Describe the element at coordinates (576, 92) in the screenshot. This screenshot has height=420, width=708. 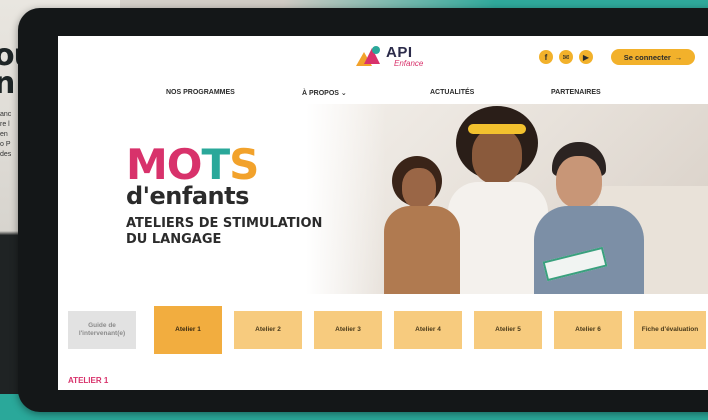
I see `nav-item-partenaires: PARTENAIRES` at that location.